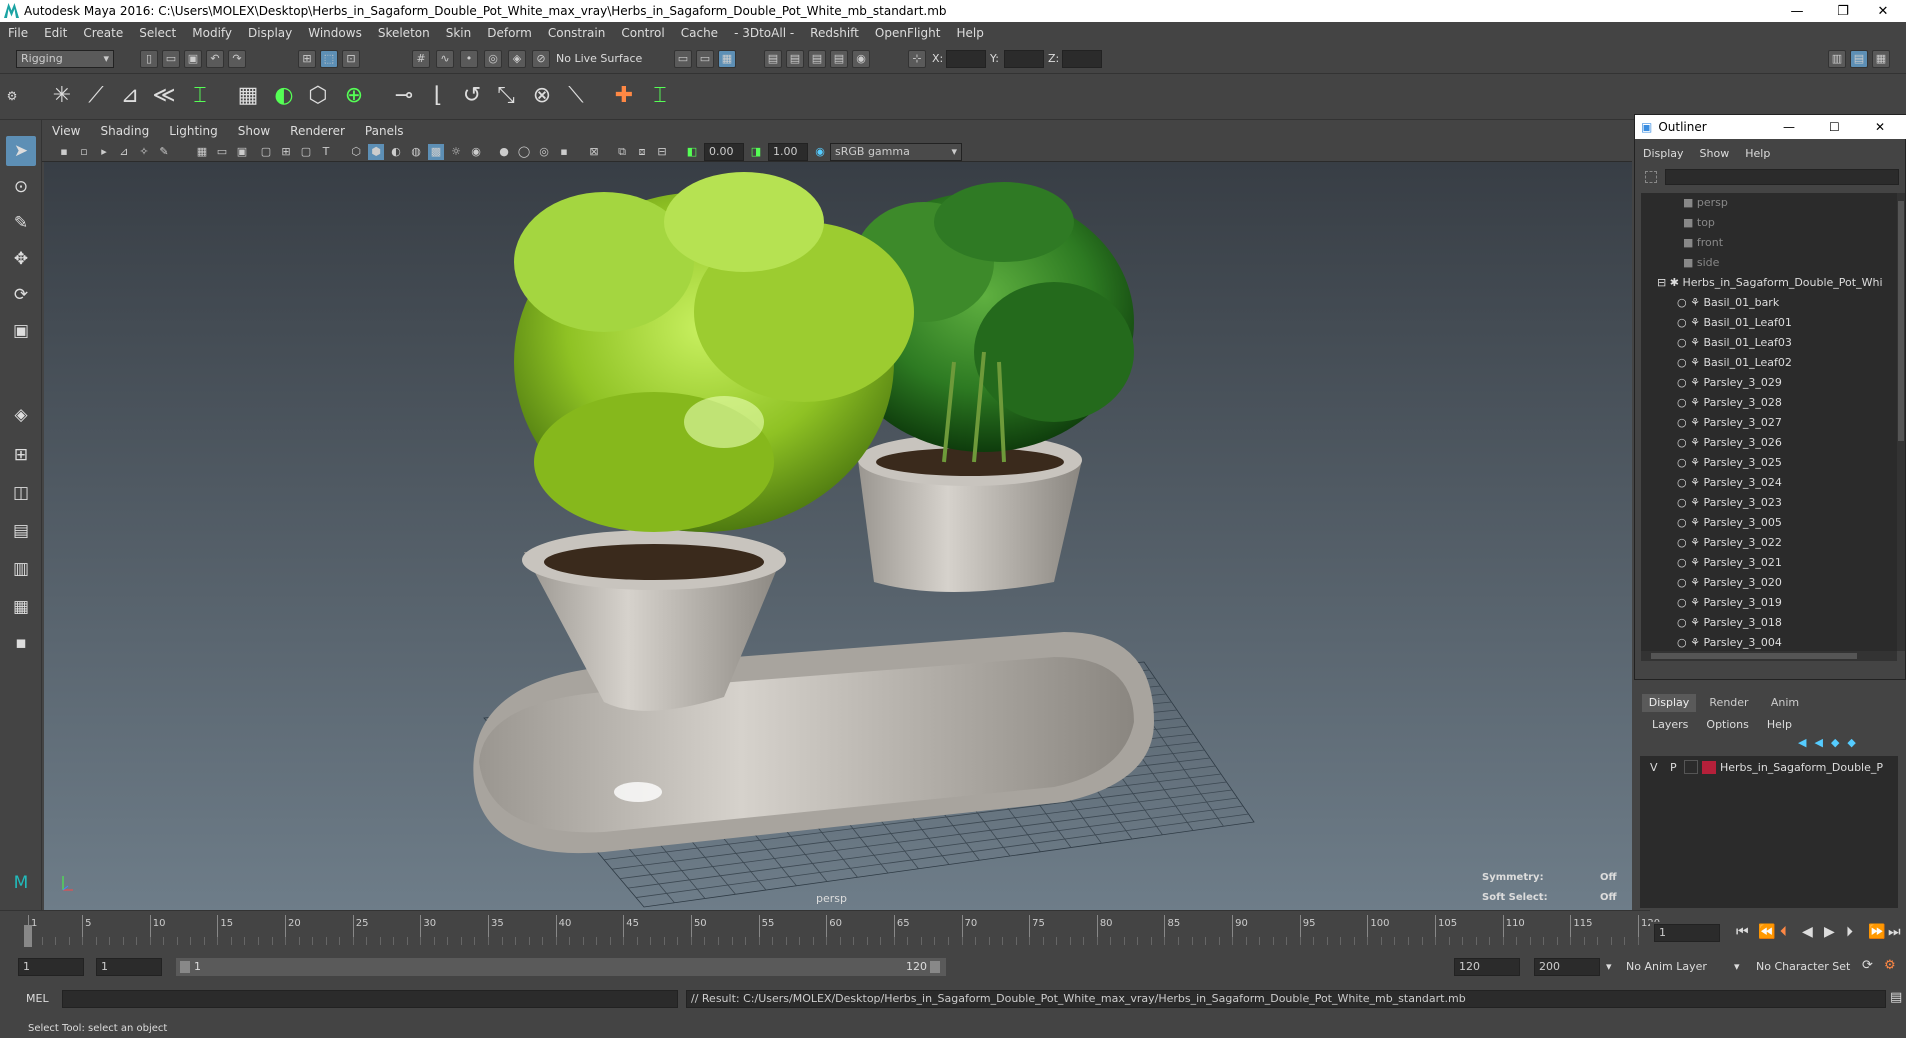  I want to click on undo-icon: ↶, so click(215, 59).